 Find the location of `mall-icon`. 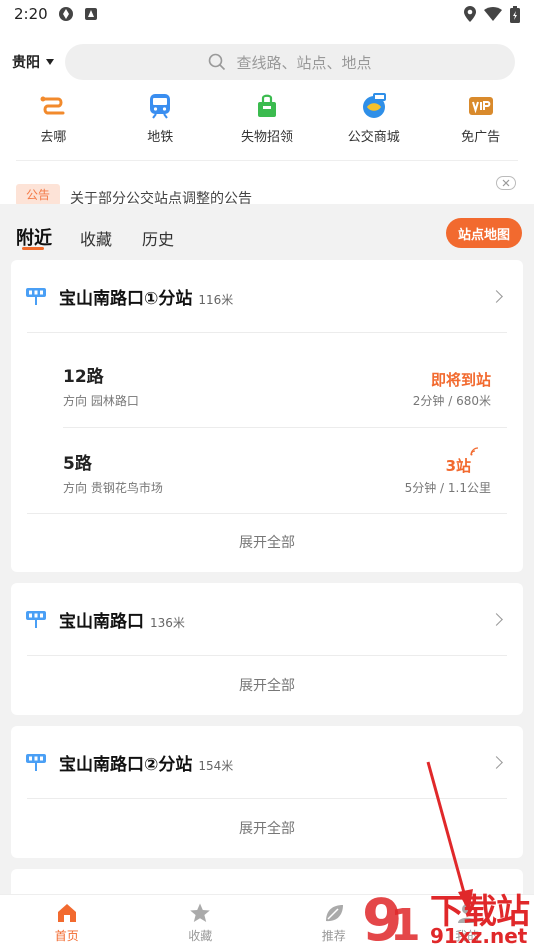

mall-icon is located at coordinates (374, 106).